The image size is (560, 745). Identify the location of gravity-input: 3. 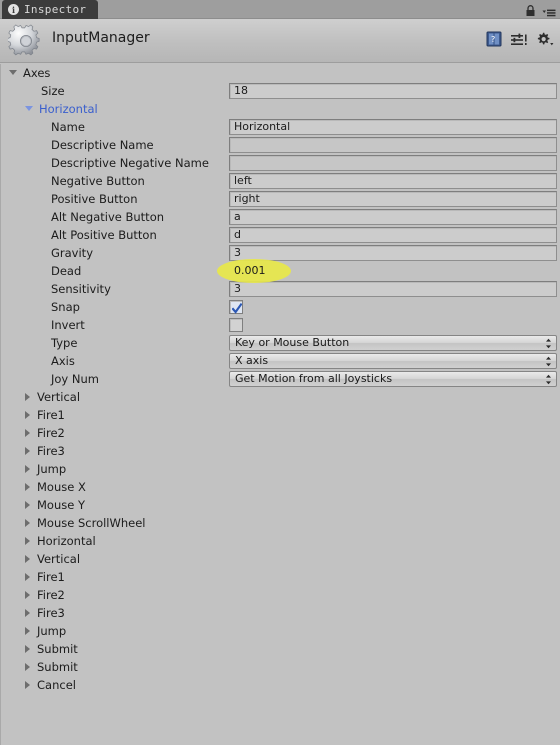
(393, 253).